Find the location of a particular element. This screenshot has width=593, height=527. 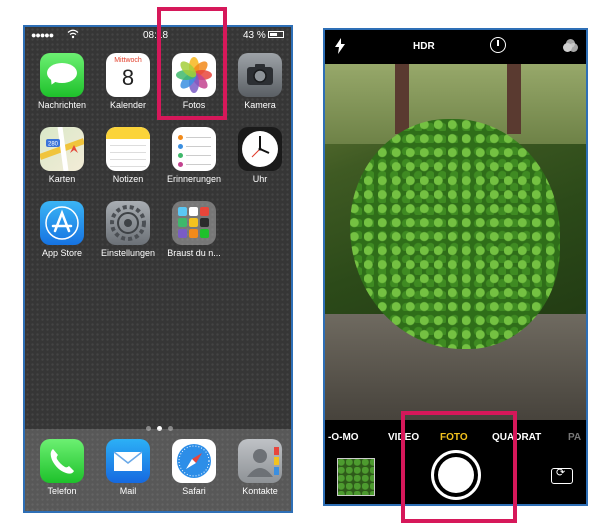

app-label: Mail is located at coordinates (128, 491).